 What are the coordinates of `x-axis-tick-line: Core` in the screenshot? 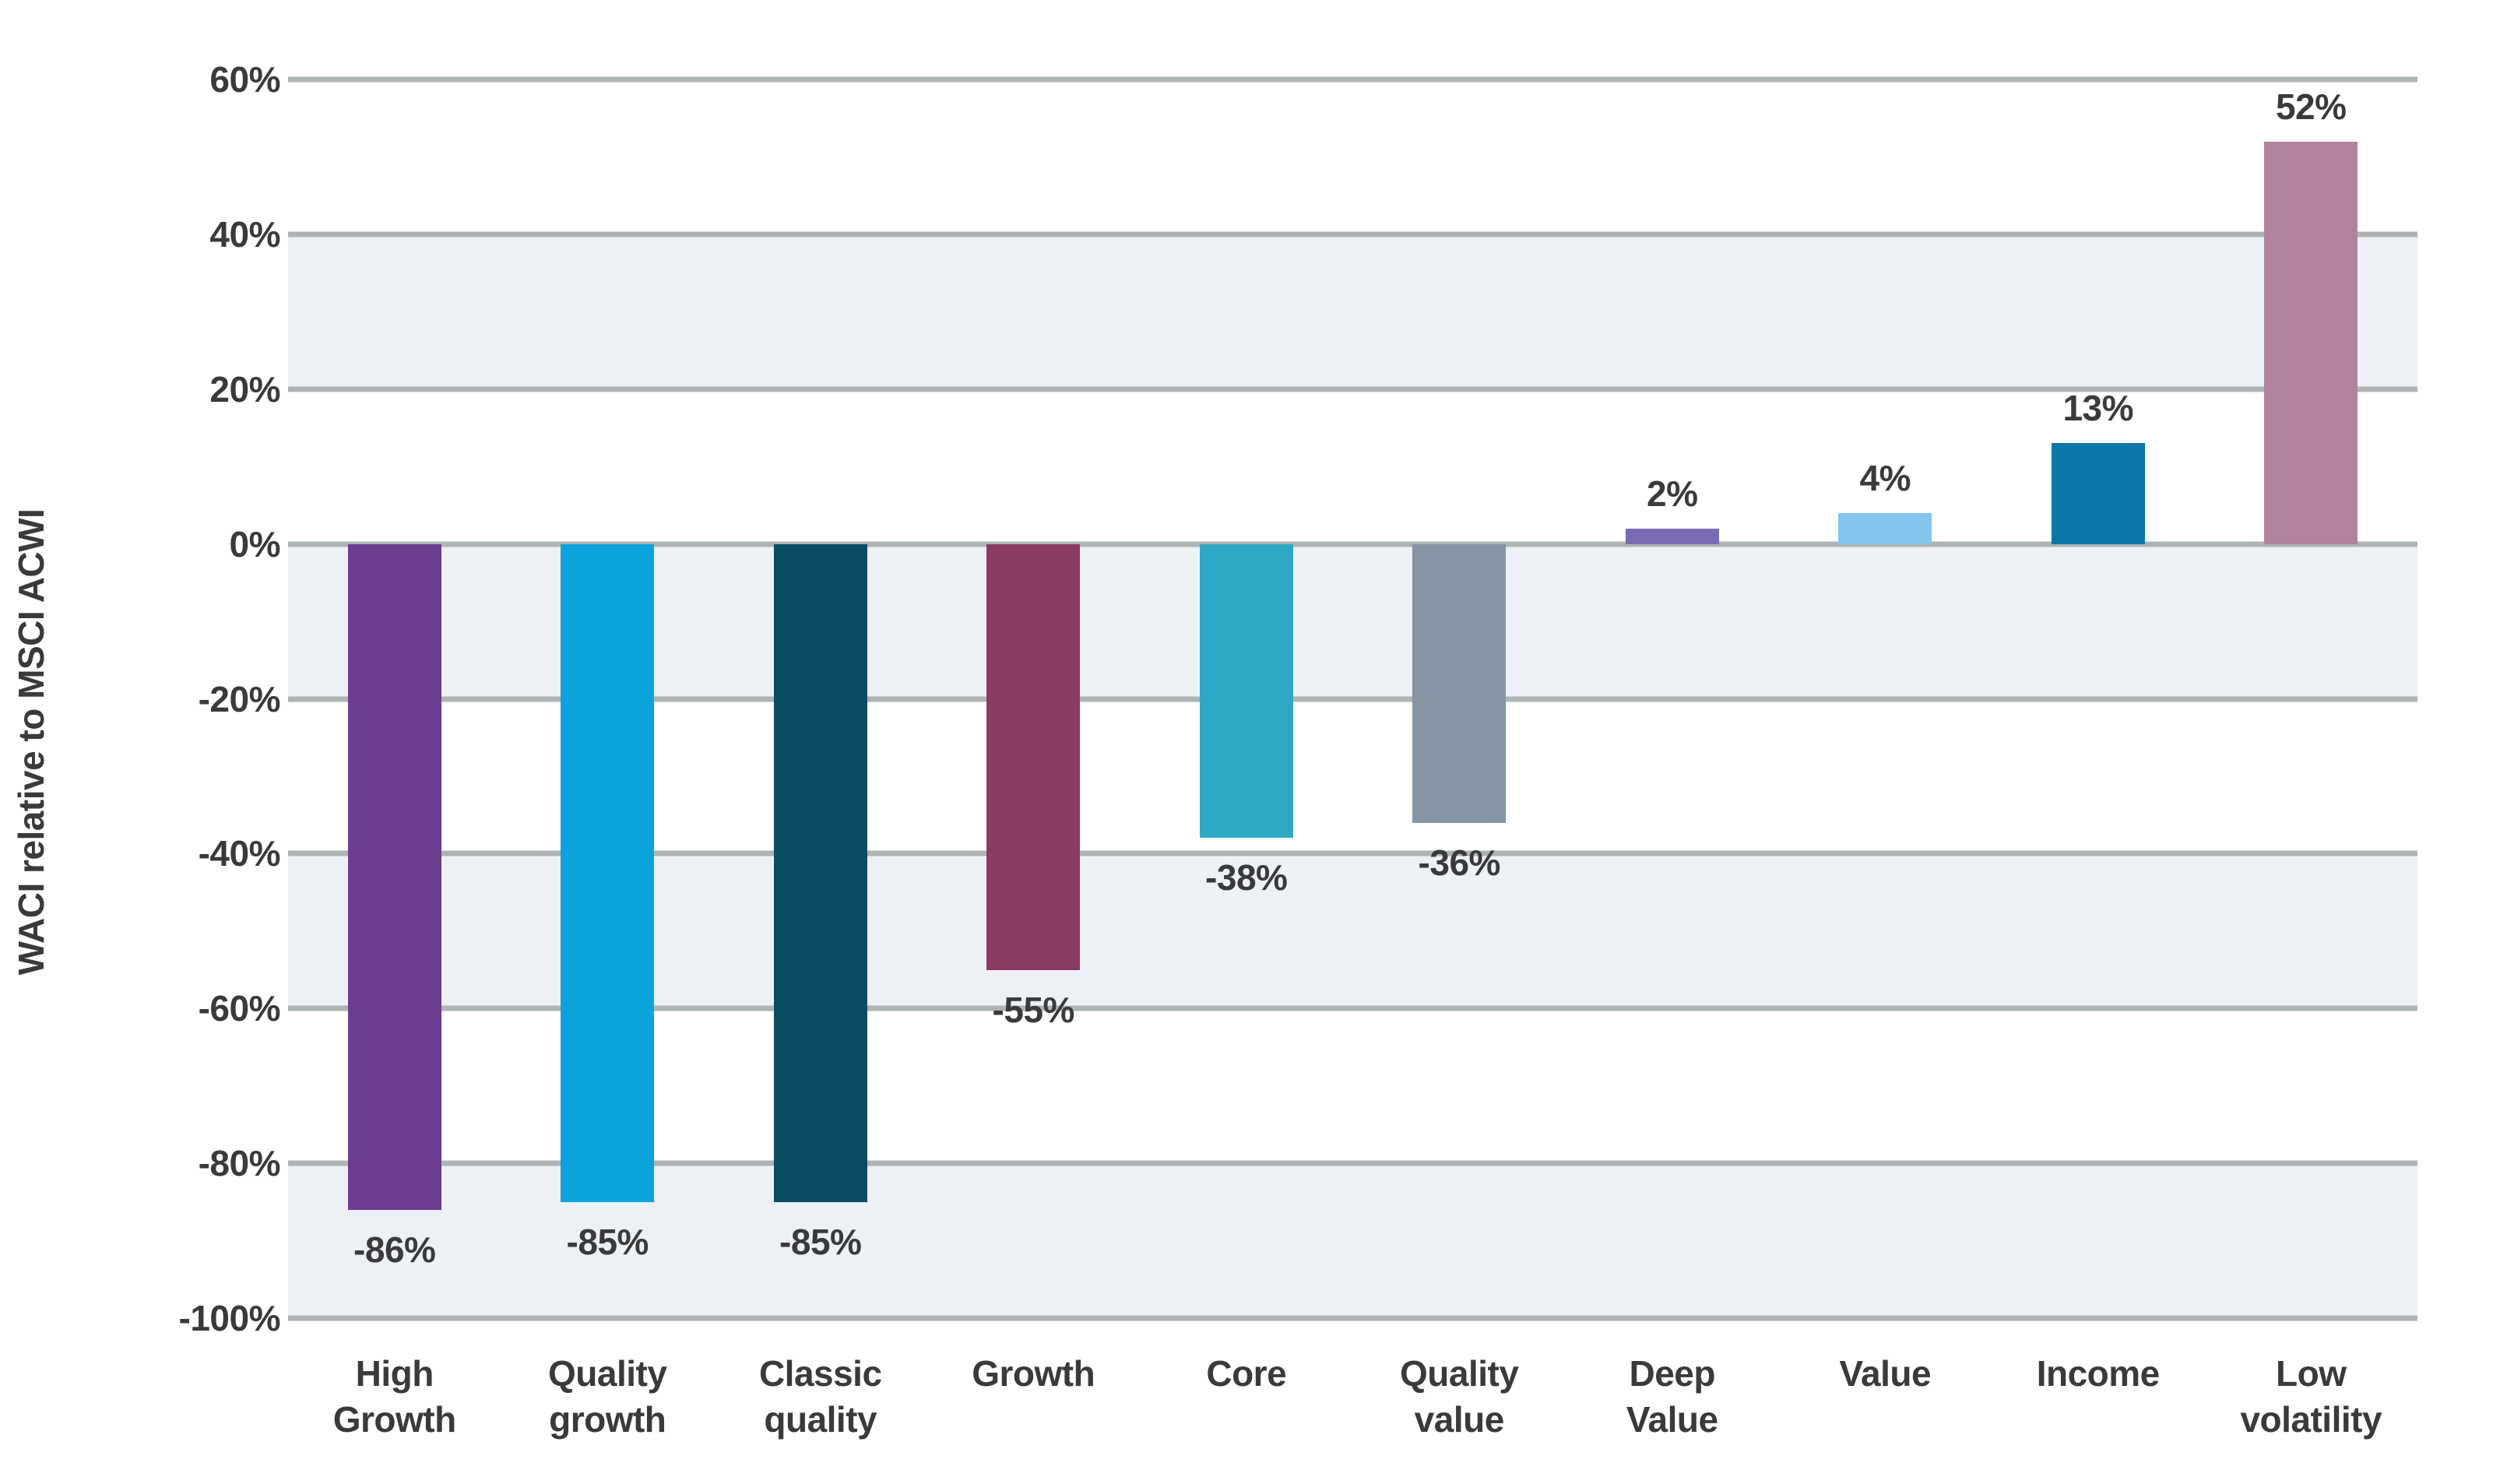 It's located at (1246, 1374).